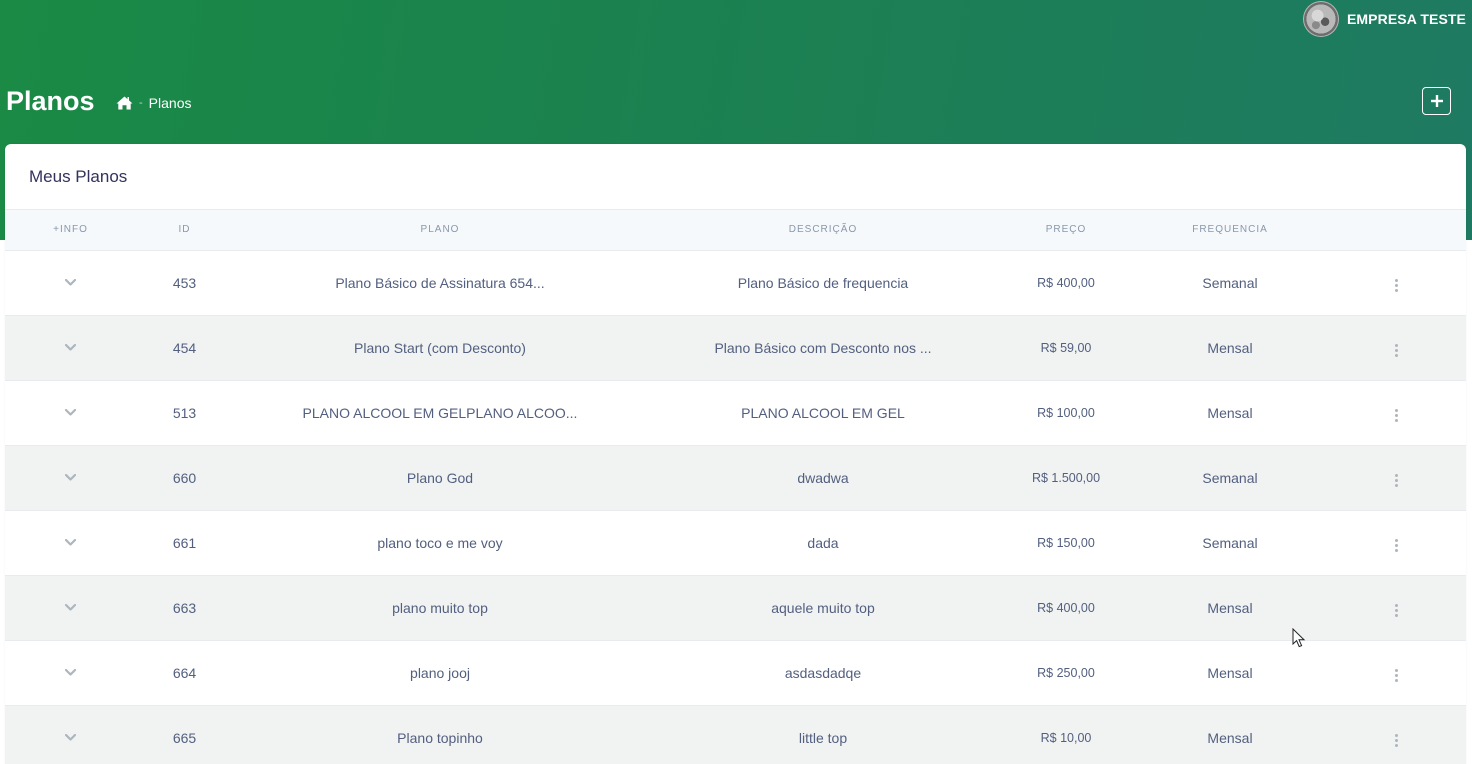 This screenshot has height=764, width=1472. Describe the element at coordinates (440, 737) in the screenshot. I see `cell-plano: Plano topinho` at that location.